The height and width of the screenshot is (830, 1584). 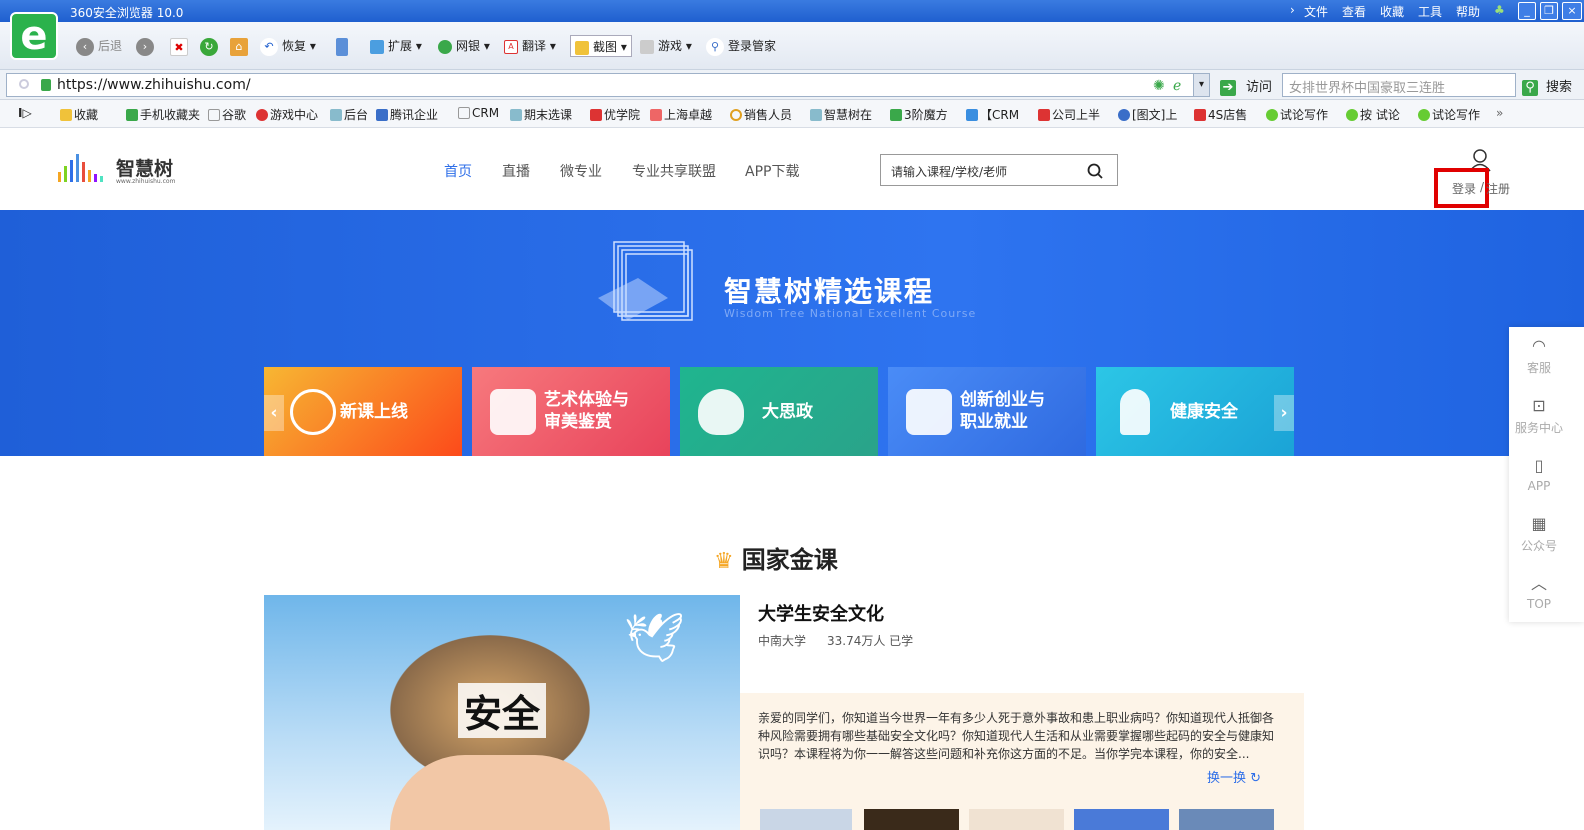 What do you see at coordinates (1284, 413) in the screenshot?
I see `carousel-next-icon: ›` at bounding box center [1284, 413].